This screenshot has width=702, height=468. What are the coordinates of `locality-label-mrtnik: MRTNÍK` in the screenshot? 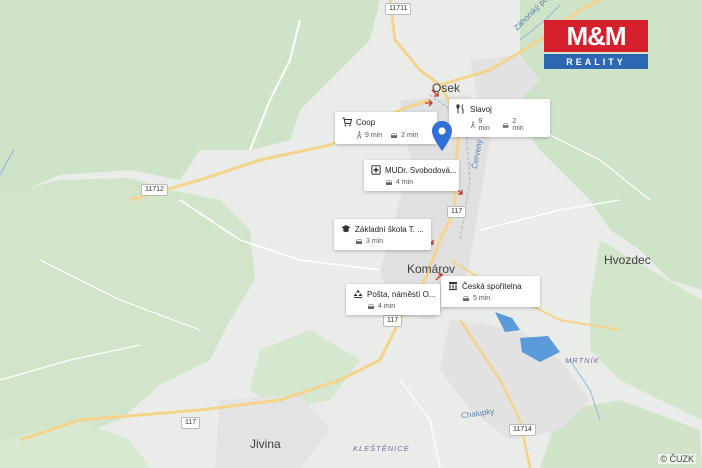 It's located at (582, 360).